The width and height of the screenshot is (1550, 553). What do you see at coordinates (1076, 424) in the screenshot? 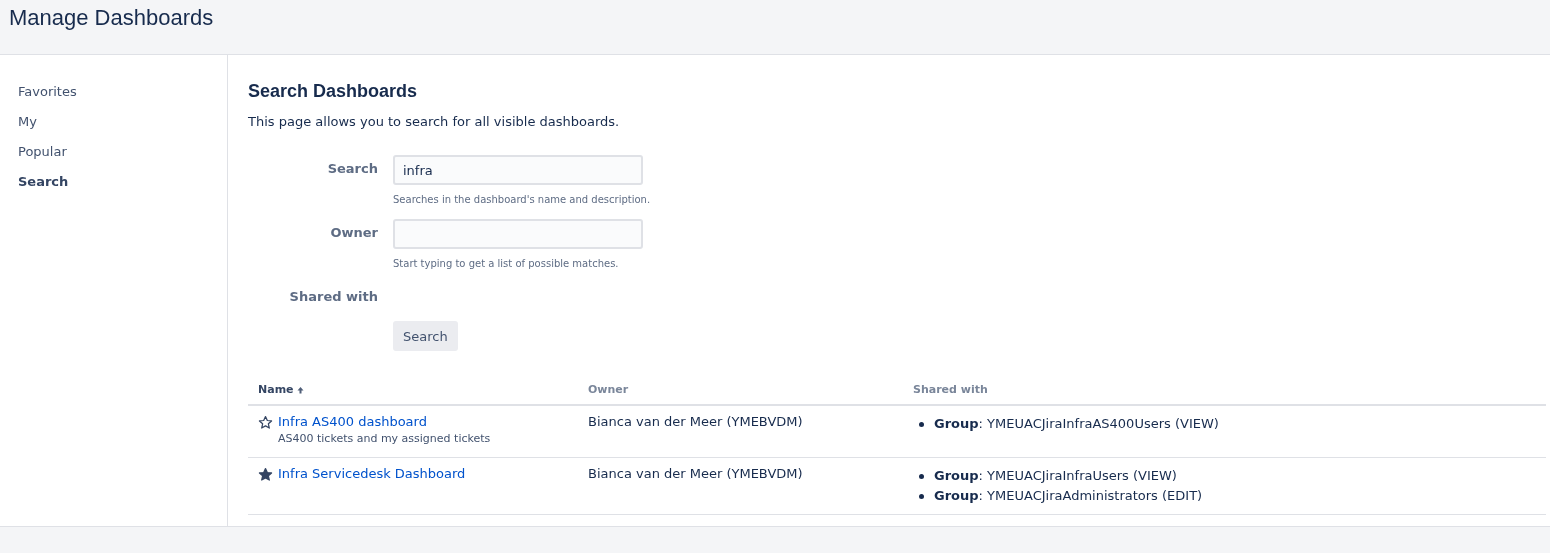
I see `share-entry: Group: YMEUACJiraInfraAS400Users (VIEW)` at bounding box center [1076, 424].